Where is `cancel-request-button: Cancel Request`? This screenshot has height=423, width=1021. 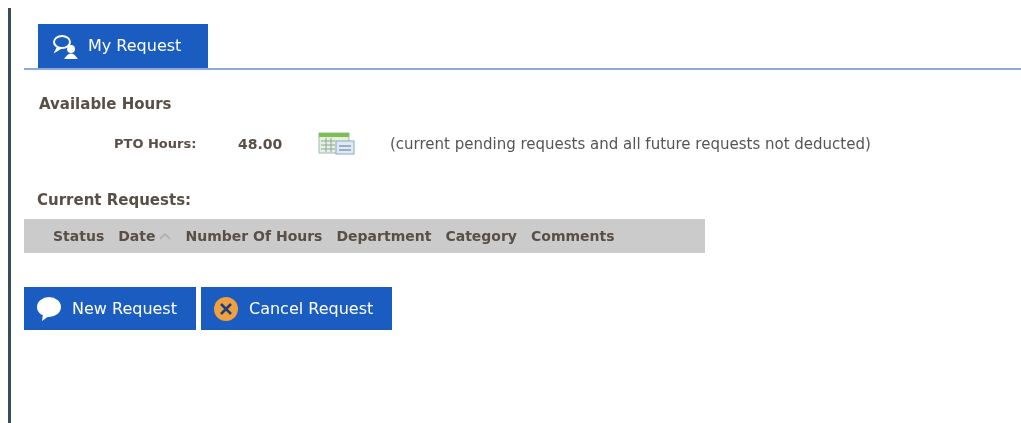
cancel-request-button: Cancel Request is located at coordinates (297, 308).